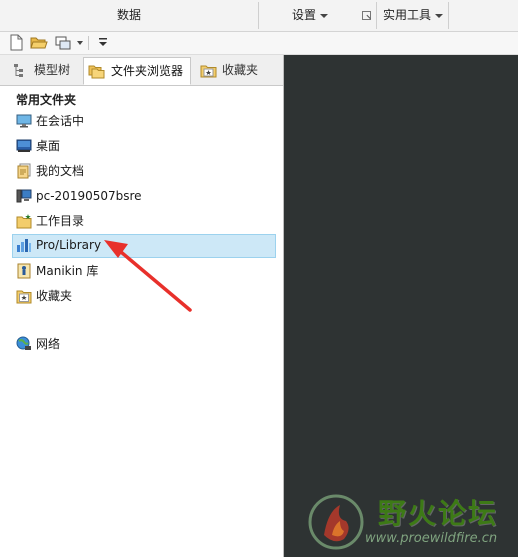 This screenshot has width=518, height=557. Describe the element at coordinates (18, 70) in the screenshot. I see `model-tree-icon` at that location.